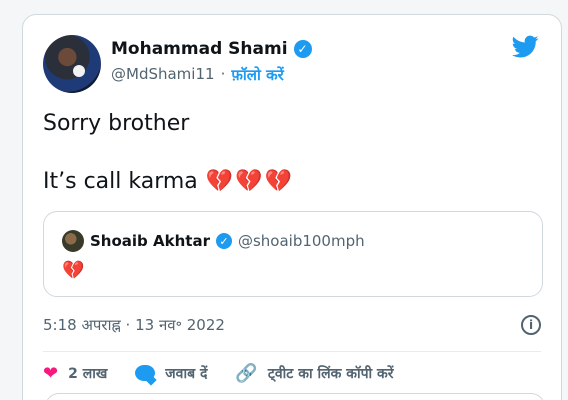  Describe the element at coordinates (213, 241) in the screenshot. I see `quoted-tweet-header: Shoaib Akhtar ✓ @shoaib100mph` at that location.